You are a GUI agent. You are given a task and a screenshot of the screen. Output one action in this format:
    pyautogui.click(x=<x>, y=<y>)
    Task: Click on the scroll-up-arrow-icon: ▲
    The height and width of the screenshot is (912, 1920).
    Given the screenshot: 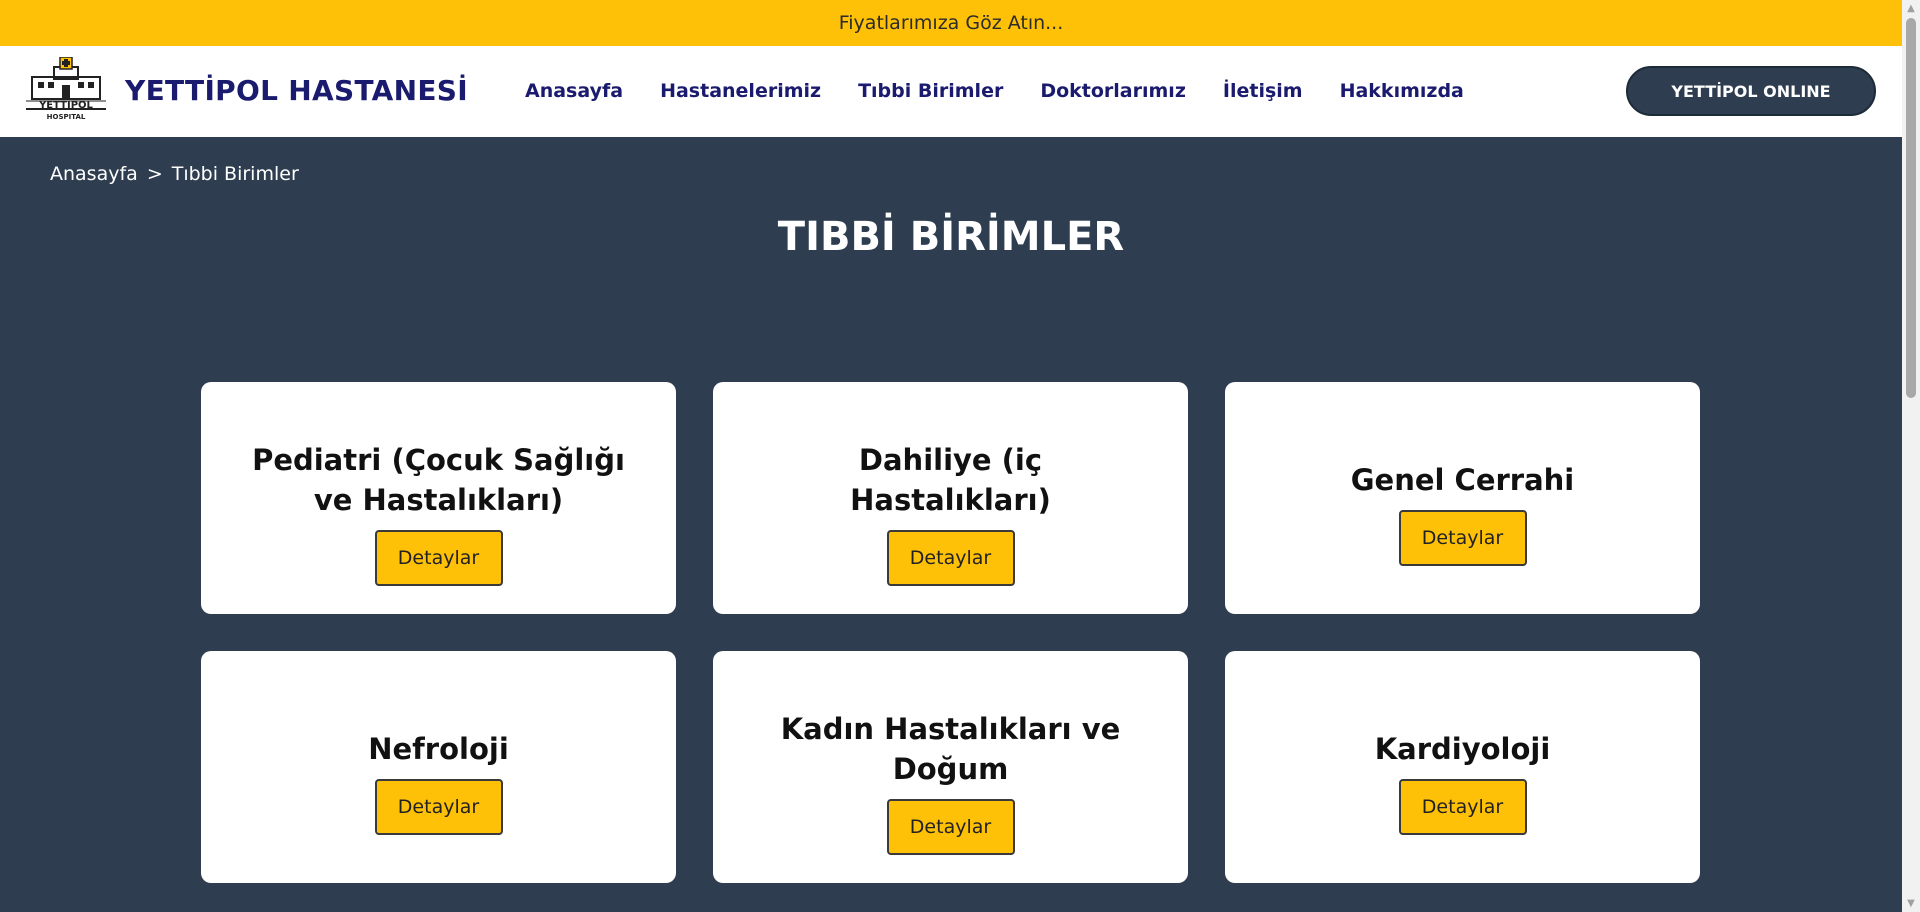 What is the action you would take?
    pyautogui.click(x=1911, y=8)
    